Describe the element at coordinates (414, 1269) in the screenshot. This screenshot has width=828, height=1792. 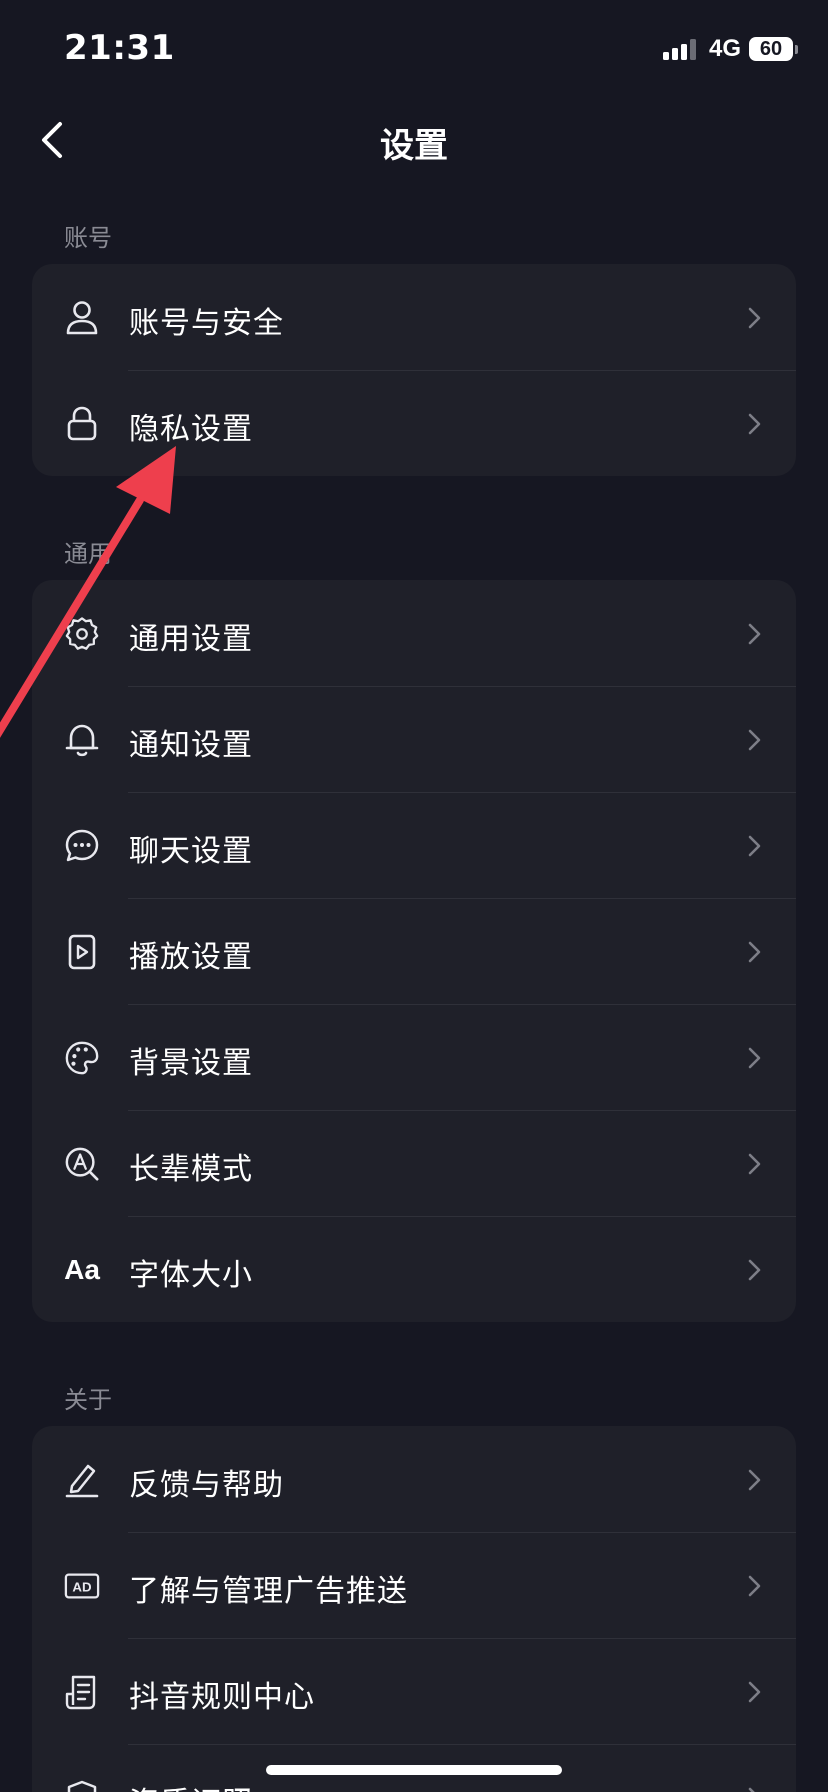
I see `row-font-size: Aa 字体大小` at that location.